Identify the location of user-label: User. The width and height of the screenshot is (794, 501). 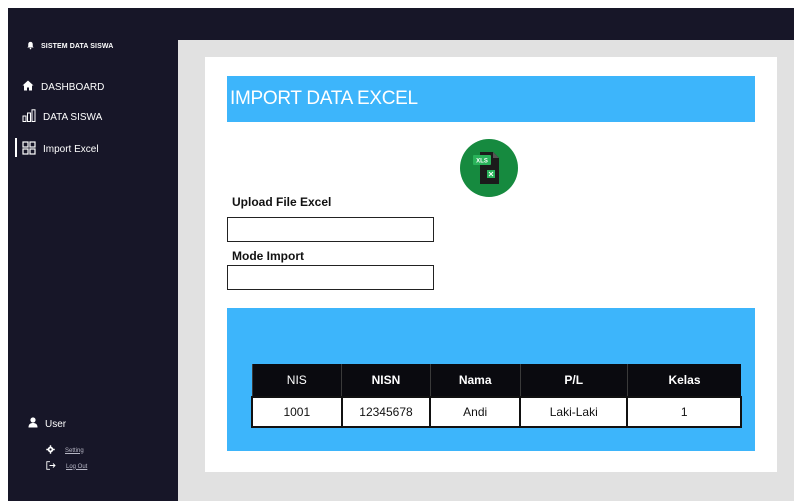
(56, 424).